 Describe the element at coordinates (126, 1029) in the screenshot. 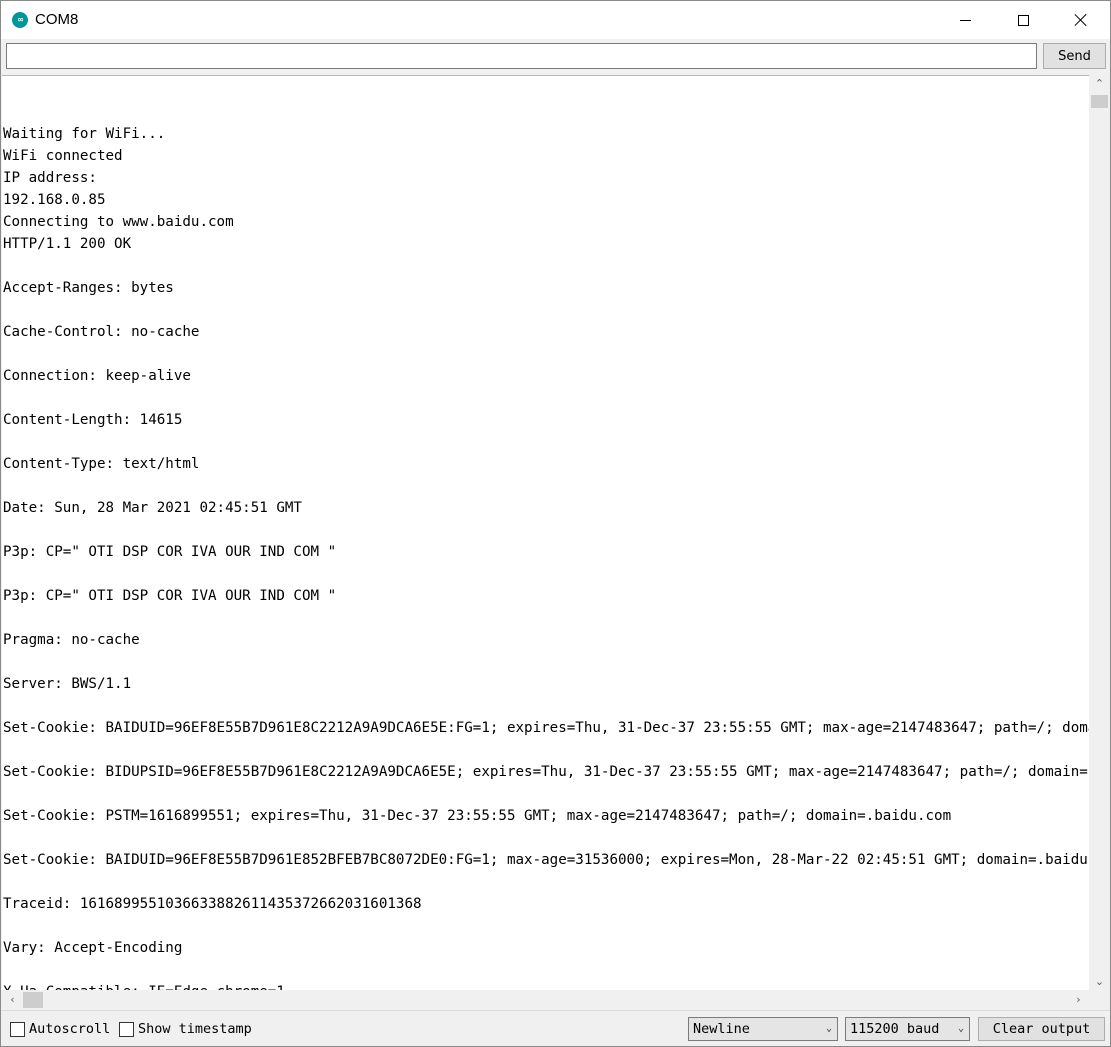

I see `show-timestamp-checkbox-box` at that location.